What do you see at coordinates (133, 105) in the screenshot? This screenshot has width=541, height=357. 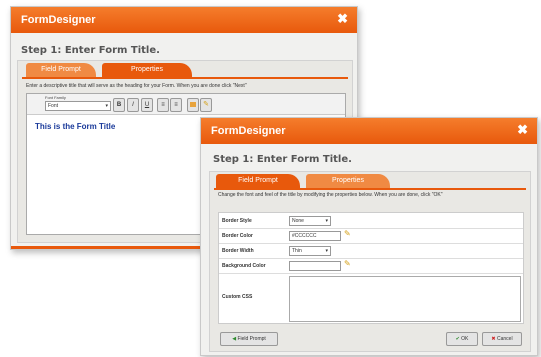 I see `italic-button: I` at bounding box center [133, 105].